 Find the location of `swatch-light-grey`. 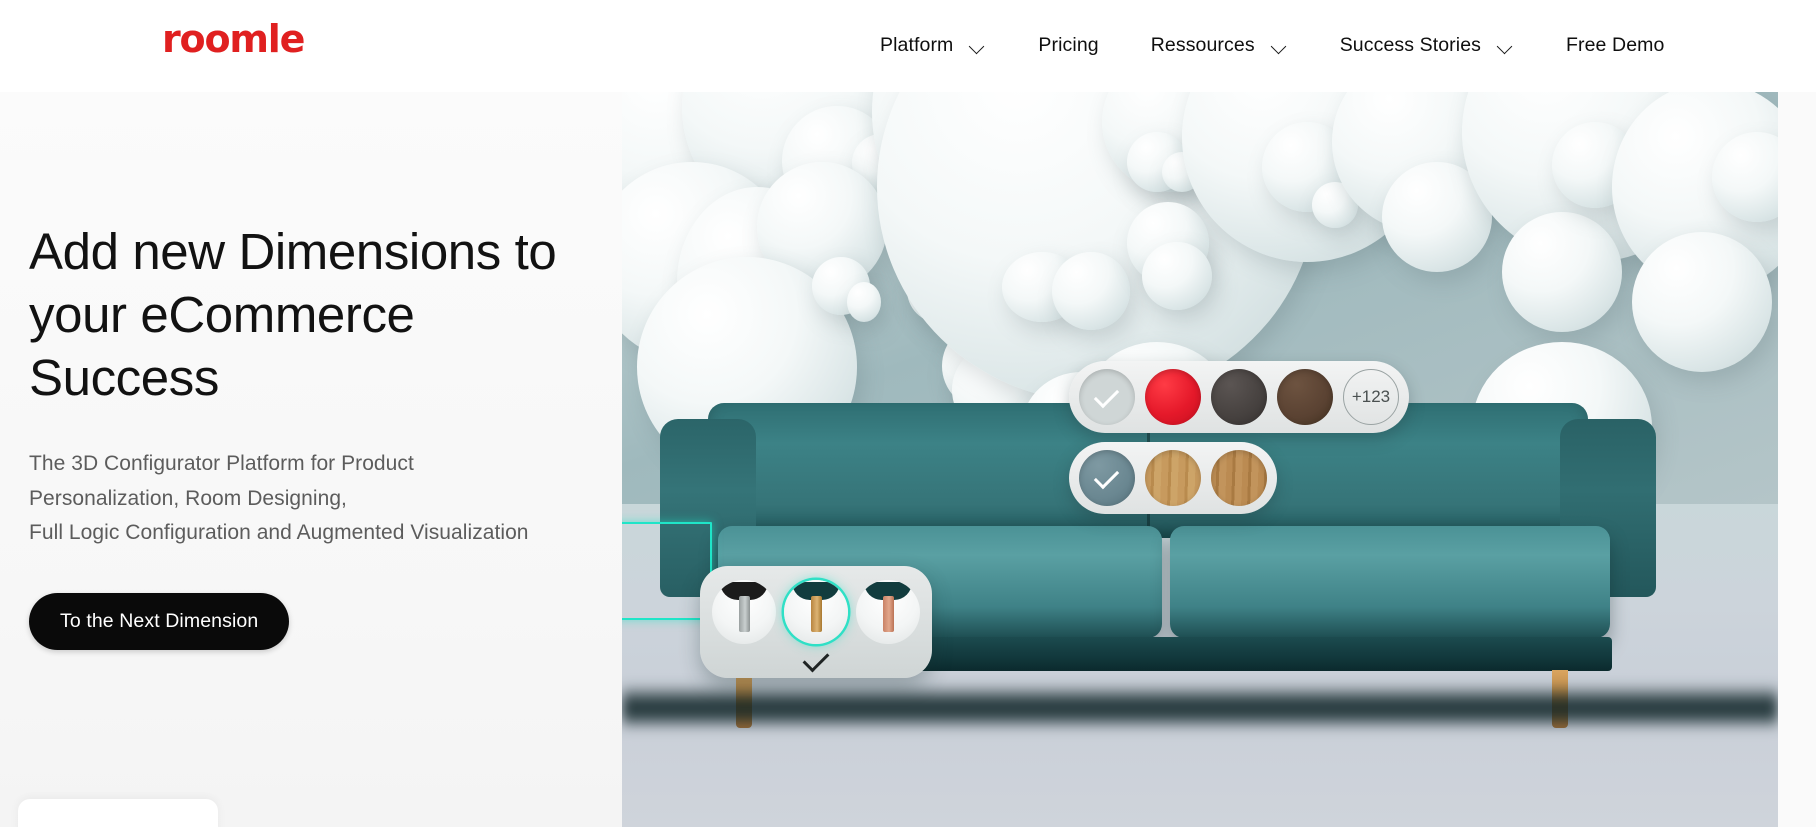

swatch-light-grey is located at coordinates (1107, 397).